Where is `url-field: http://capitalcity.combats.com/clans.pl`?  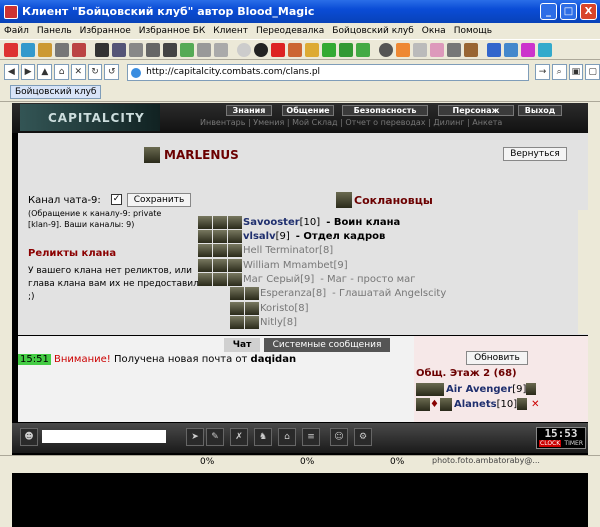
url-field: http://capitalcity.combats.com/clans.pl is located at coordinates (328, 72).